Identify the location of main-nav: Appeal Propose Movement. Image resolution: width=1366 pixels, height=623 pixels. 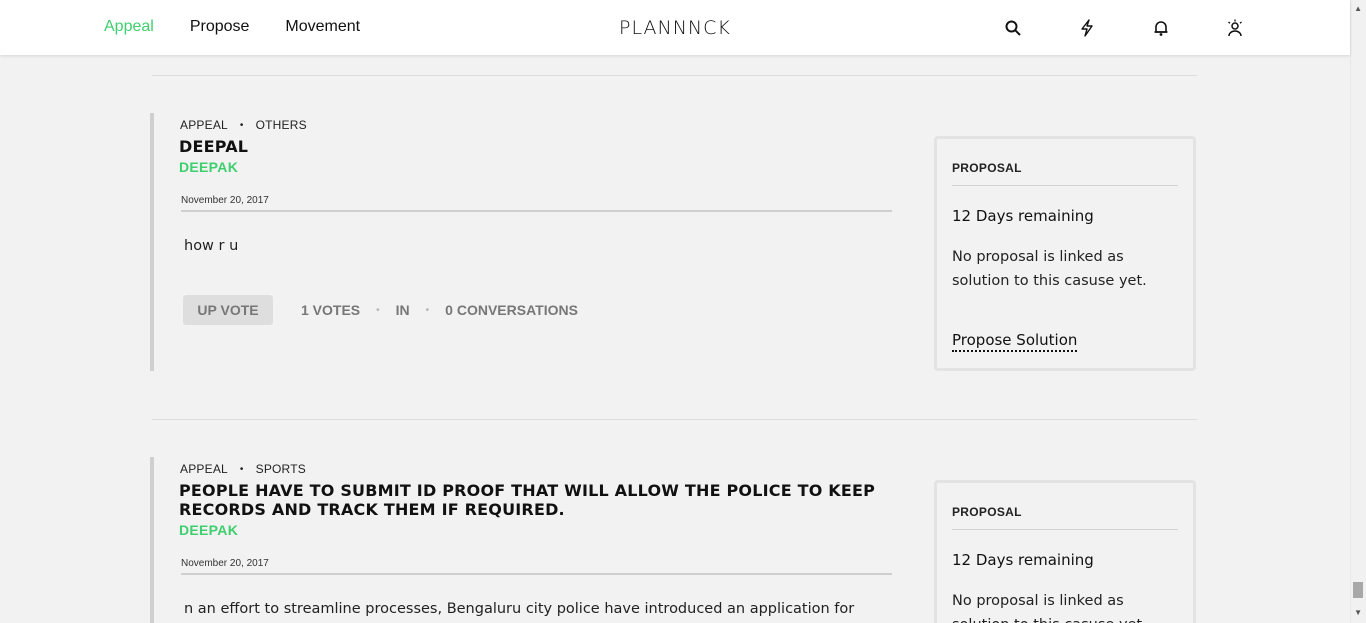
(250, 27).